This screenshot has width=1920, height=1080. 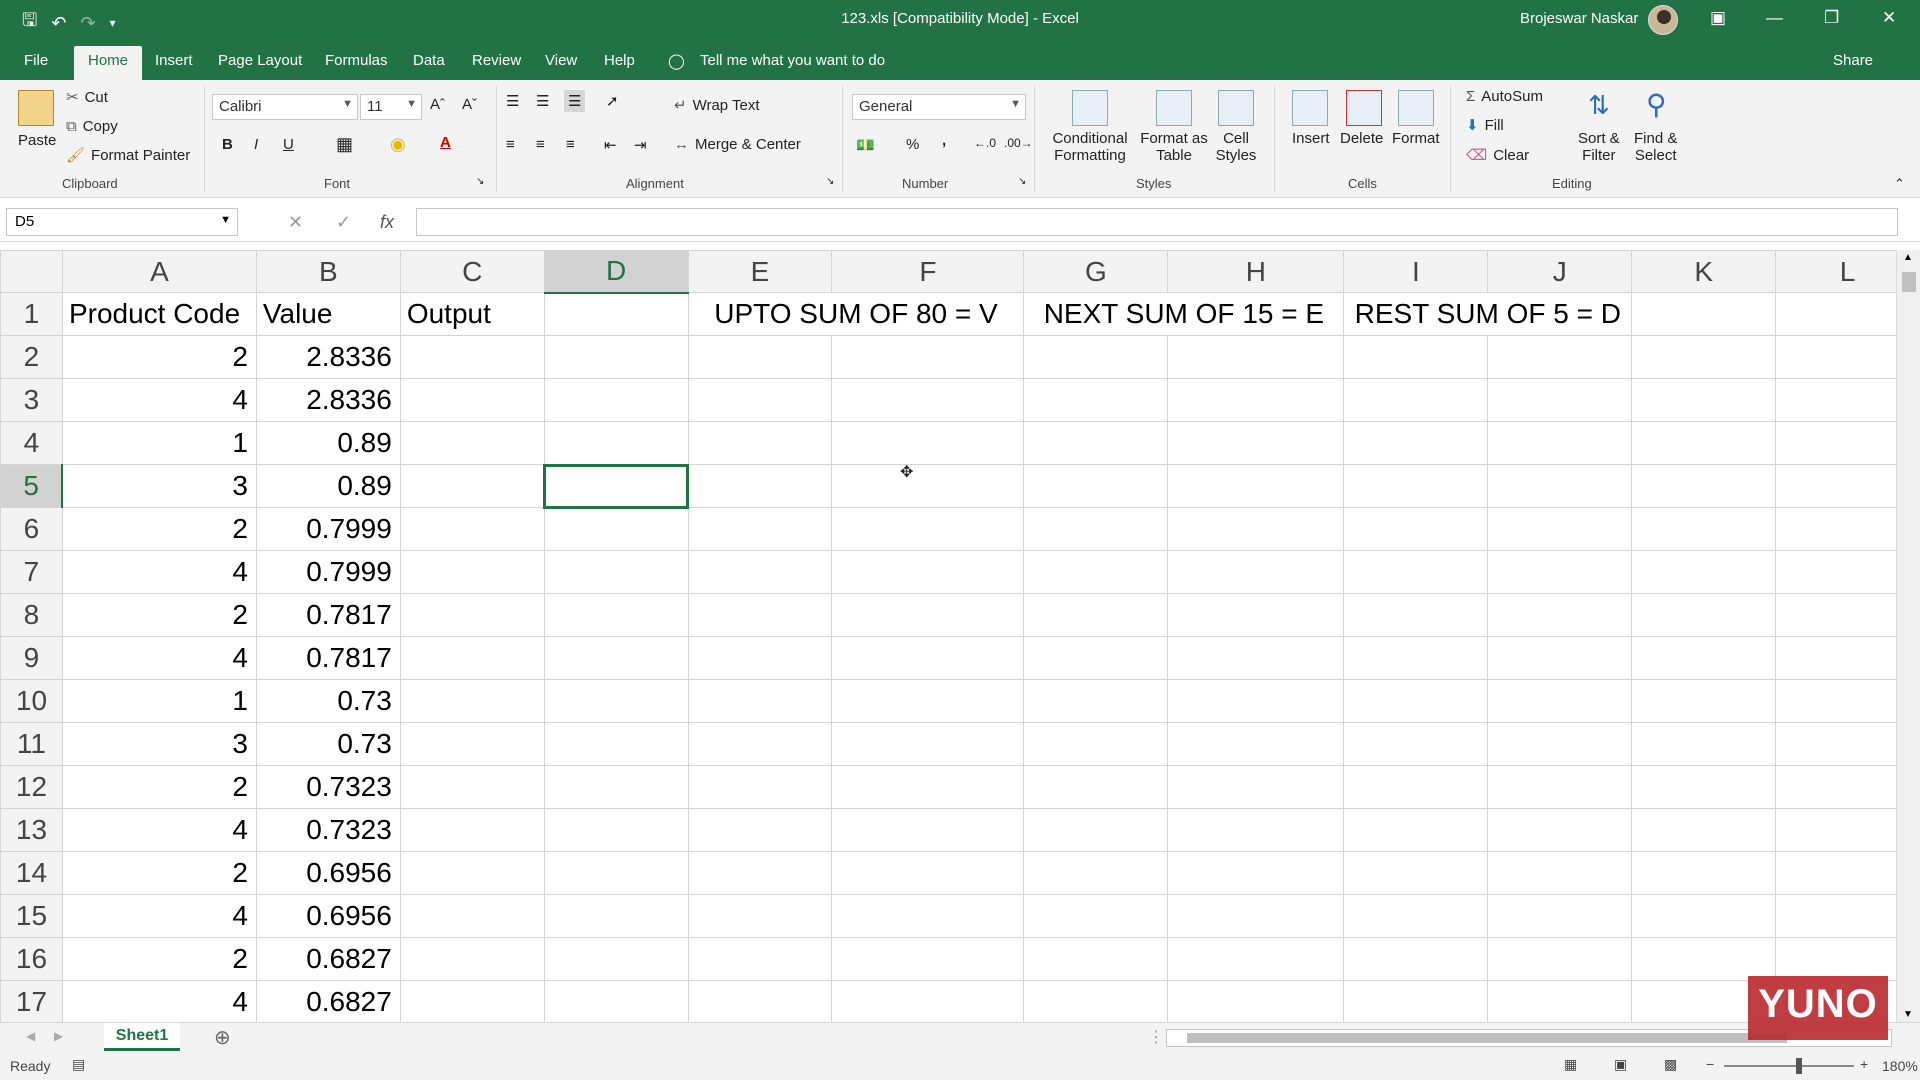 What do you see at coordinates (31, 959) in the screenshot?
I see `row-header: 16` at bounding box center [31, 959].